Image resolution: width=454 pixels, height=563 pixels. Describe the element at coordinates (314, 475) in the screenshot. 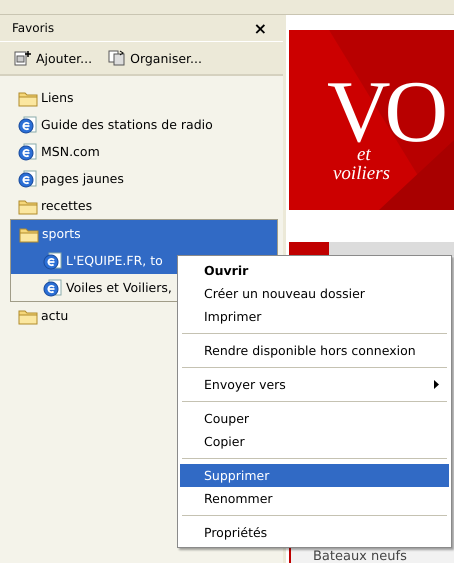

I see `menu-item: Supprimer` at that location.